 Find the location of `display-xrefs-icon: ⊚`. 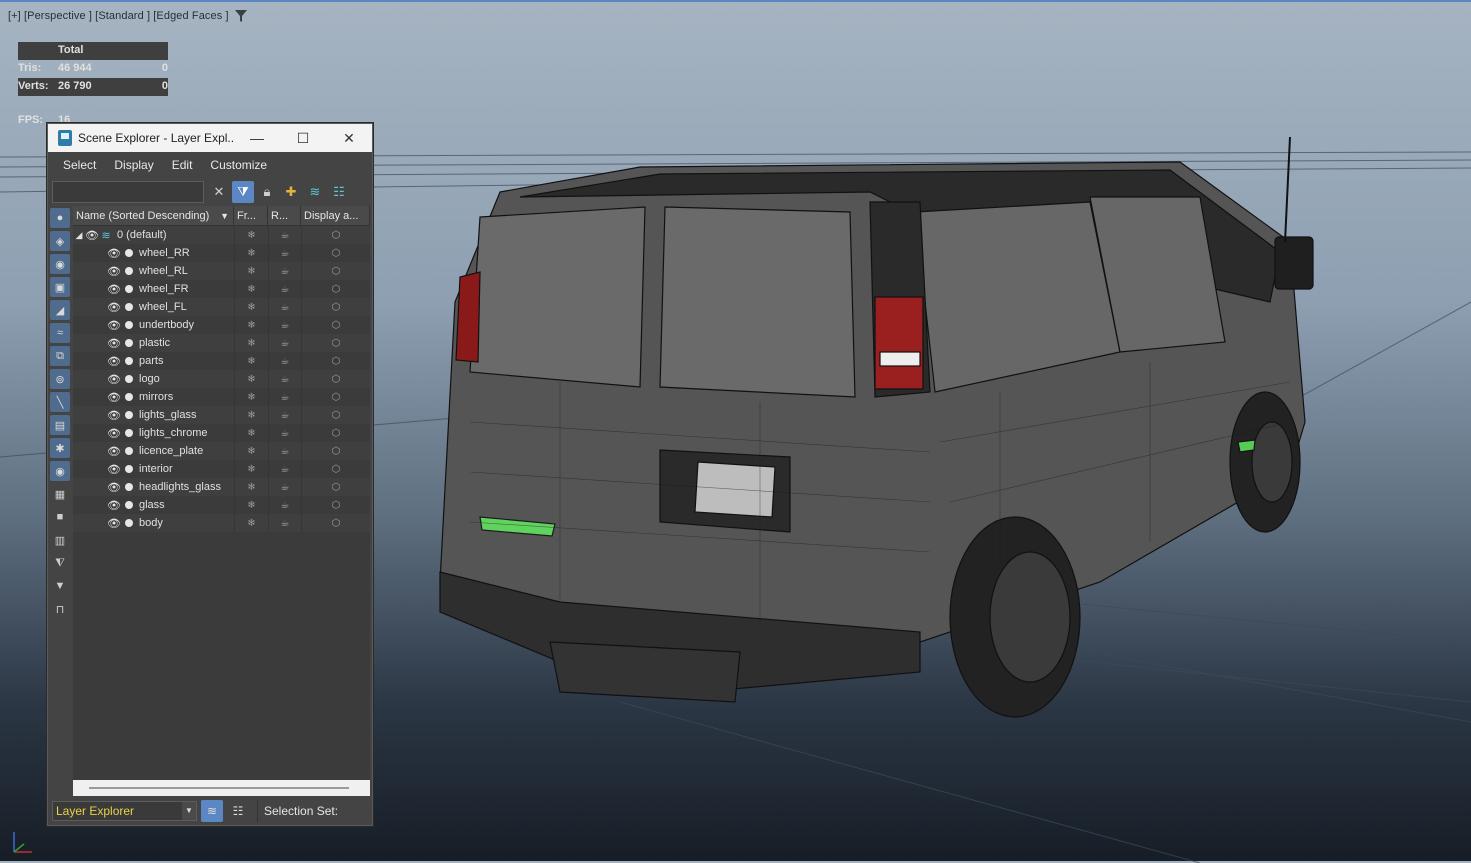

display-xrefs-icon: ⊚ is located at coordinates (60, 379).